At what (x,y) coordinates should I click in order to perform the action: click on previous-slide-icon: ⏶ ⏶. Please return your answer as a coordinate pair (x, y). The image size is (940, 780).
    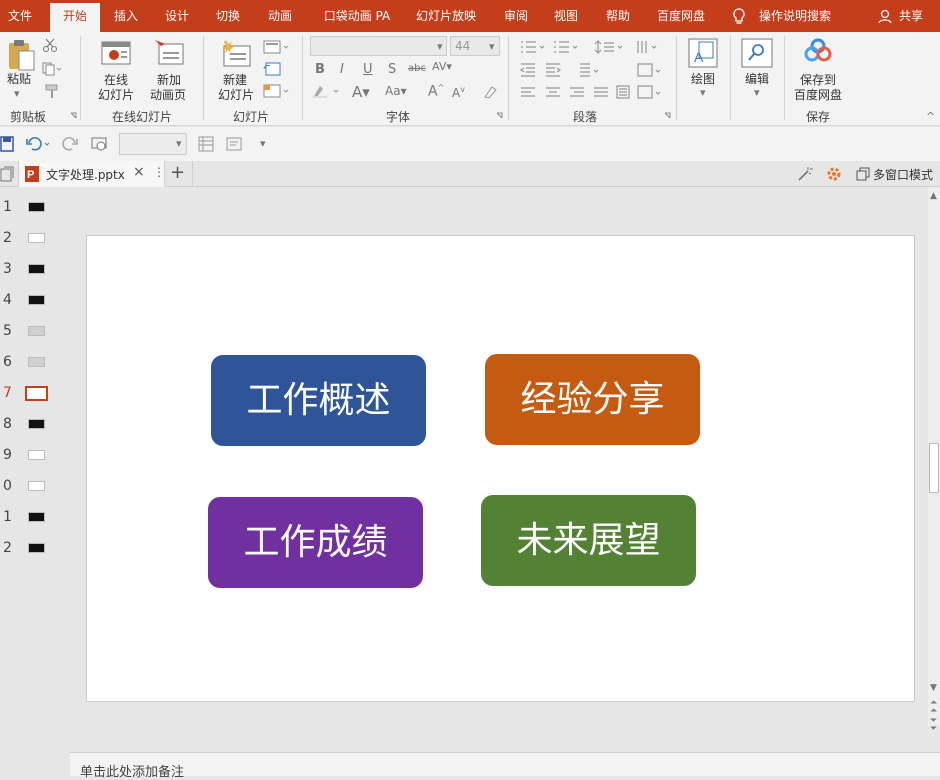
    Looking at the image, I should click on (933, 707).